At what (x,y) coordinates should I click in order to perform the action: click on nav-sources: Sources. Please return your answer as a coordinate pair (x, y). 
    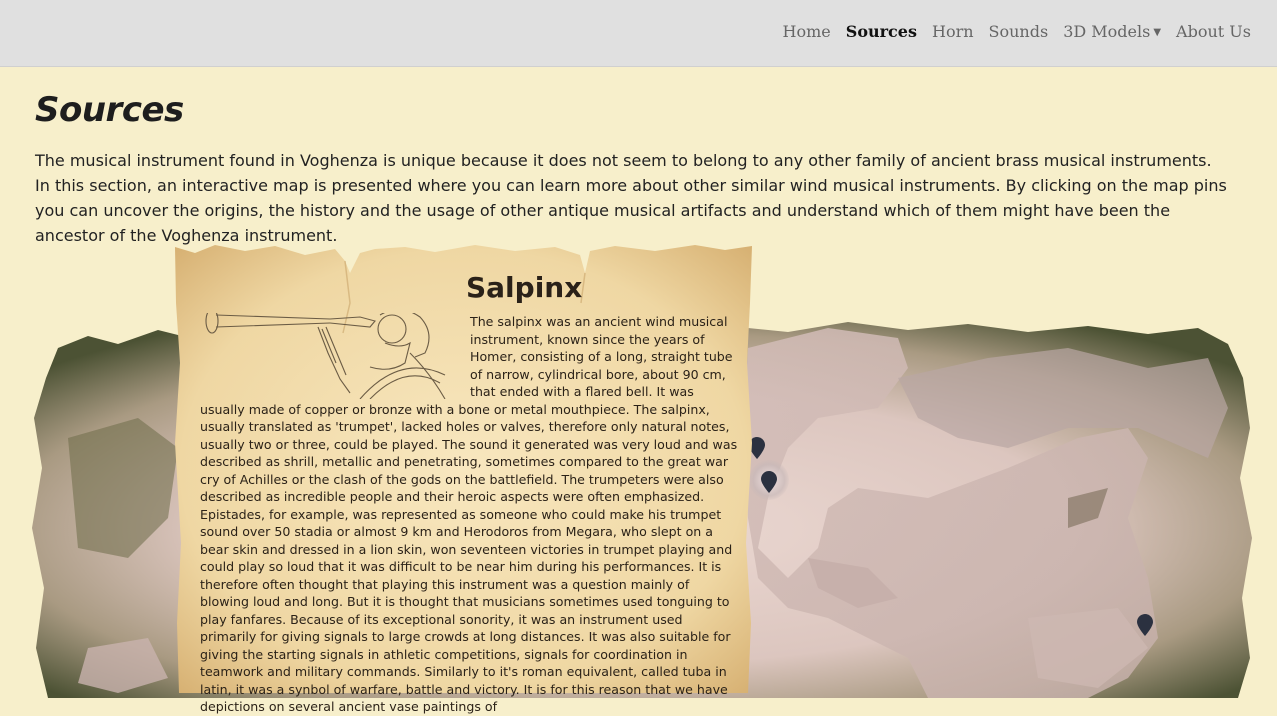
    Looking at the image, I should click on (881, 31).